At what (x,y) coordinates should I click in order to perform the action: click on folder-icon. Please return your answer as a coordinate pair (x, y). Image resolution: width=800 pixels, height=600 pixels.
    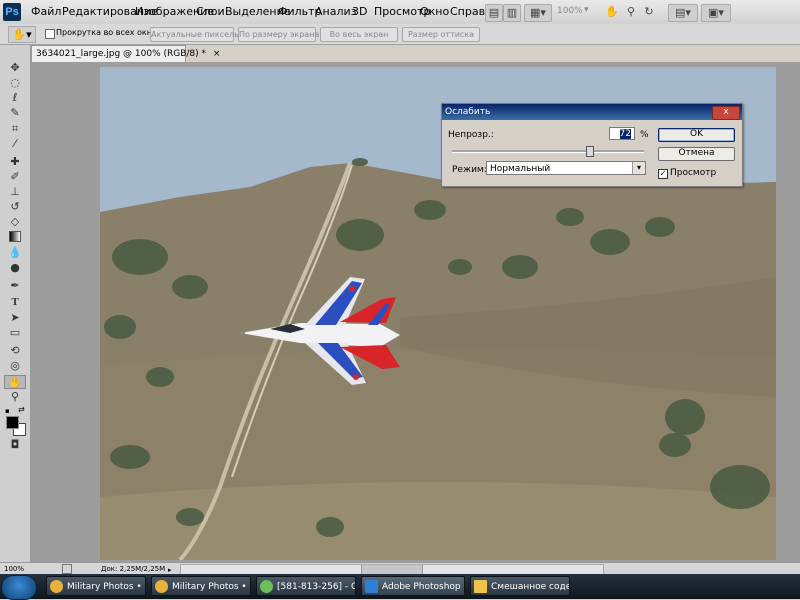
    Looking at the image, I should click on (480, 586).